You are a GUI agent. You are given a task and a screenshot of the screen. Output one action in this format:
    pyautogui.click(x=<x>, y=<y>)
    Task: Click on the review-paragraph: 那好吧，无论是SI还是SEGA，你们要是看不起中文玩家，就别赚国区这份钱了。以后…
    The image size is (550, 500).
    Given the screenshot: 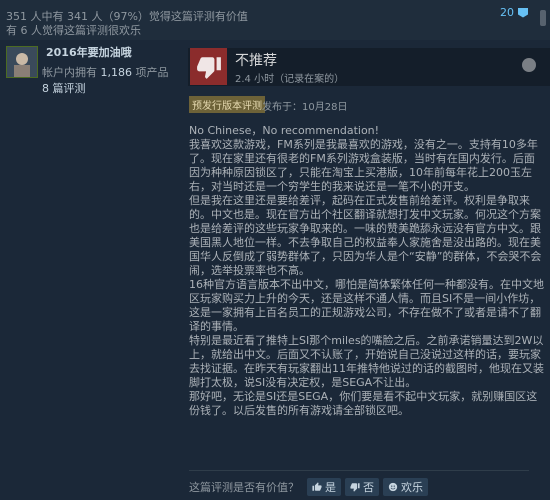 What is the action you would take?
    pyautogui.click(x=363, y=403)
    